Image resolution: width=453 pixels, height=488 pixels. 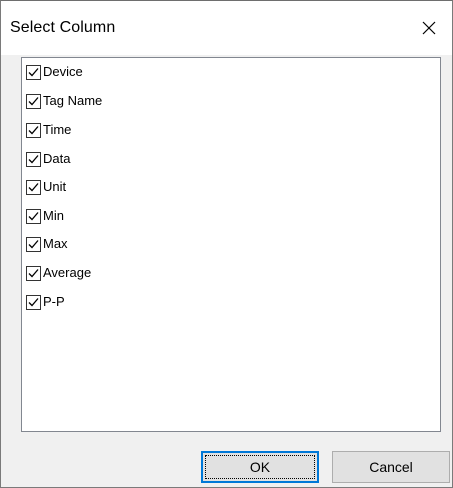 I want to click on list-item-max: Max, so click(x=47, y=244).